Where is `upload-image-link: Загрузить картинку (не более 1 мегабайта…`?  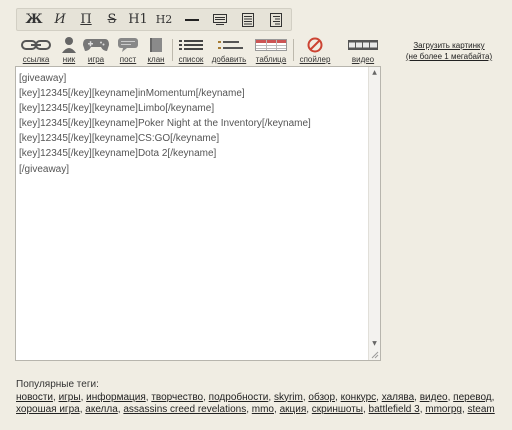 upload-image-link: Загрузить картинку (не более 1 мегабайта… is located at coordinates (449, 51).